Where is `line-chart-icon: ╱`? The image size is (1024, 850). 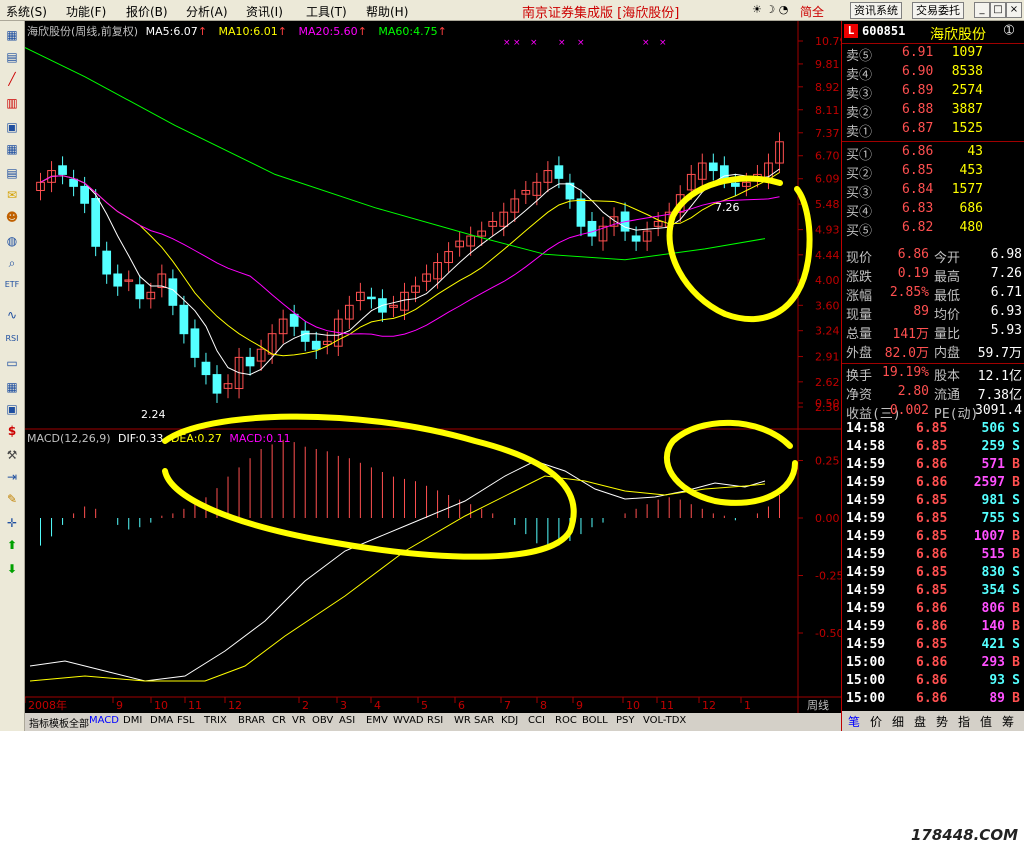
line-chart-icon: ╱ is located at coordinates (12, 79).